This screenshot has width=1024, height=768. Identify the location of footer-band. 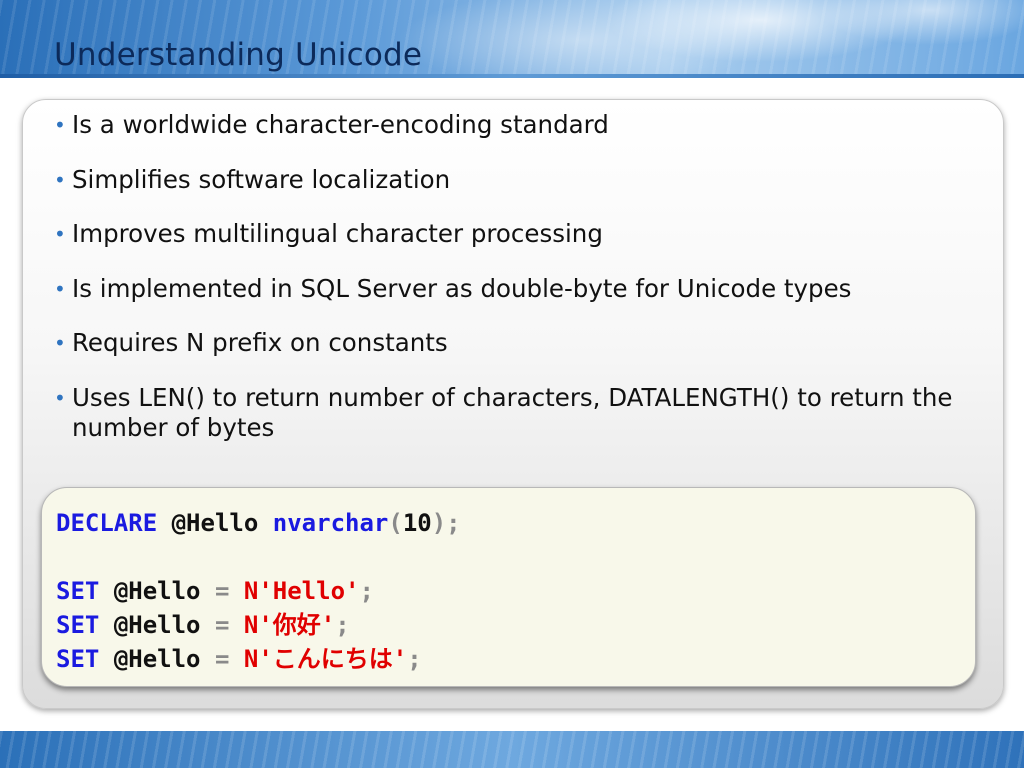
(512, 749).